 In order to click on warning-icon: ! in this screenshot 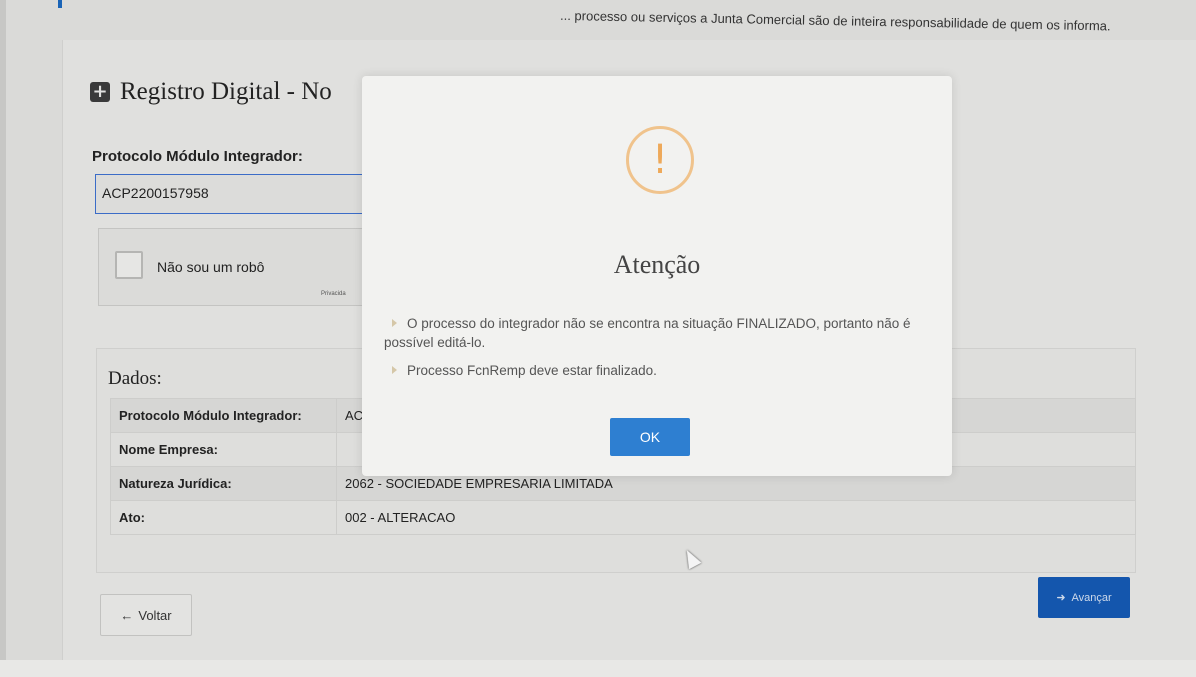, I will do `click(660, 160)`.